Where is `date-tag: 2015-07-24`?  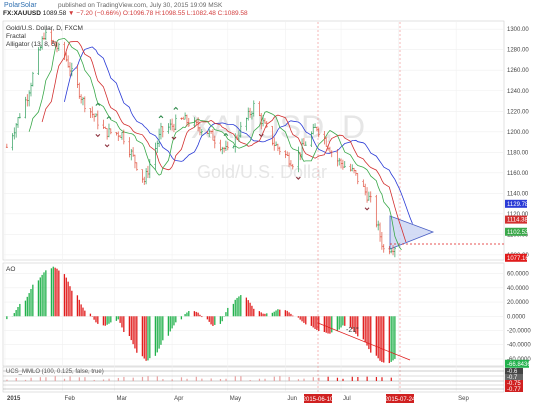
date-tag: 2015-07-24 is located at coordinates (400, 400).